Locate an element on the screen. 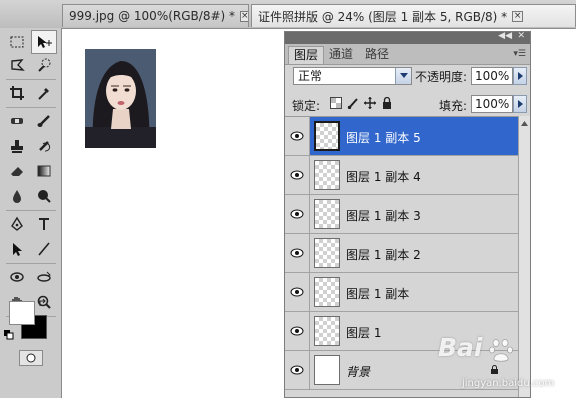  panel-title-bar: ◀◀ ✕ is located at coordinates (407, 38).